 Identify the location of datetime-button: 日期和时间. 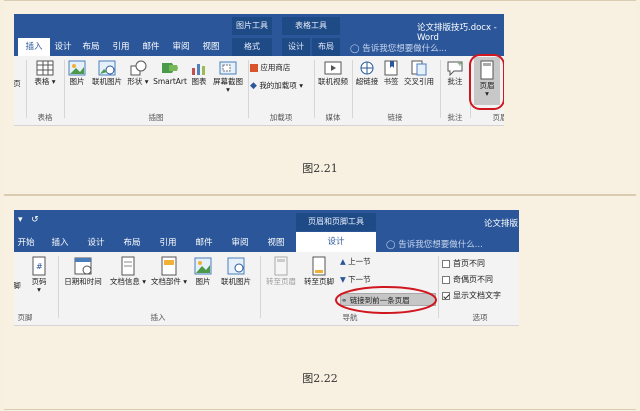
(83, 271).